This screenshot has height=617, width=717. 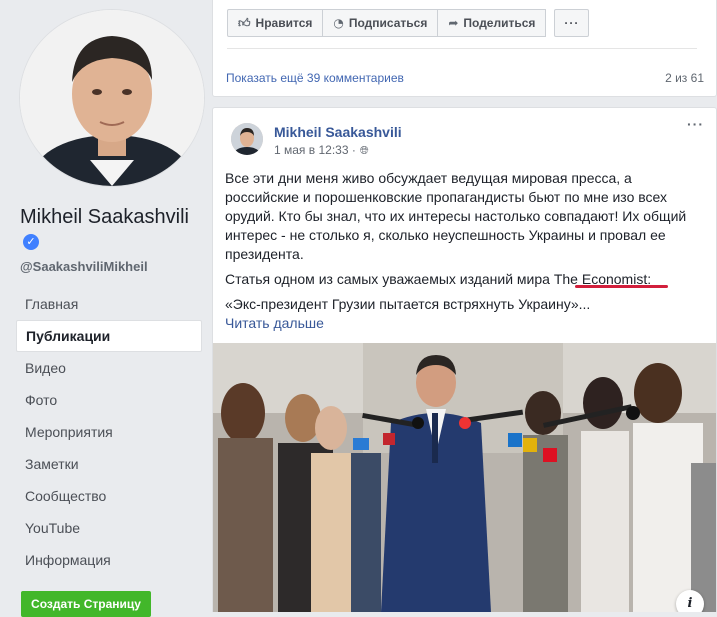 What do you see at coordinates (110, 229) in the screenshot?
I see `page-title: Mikheil Saakashvili ✓` at bounding box center [110, 229].